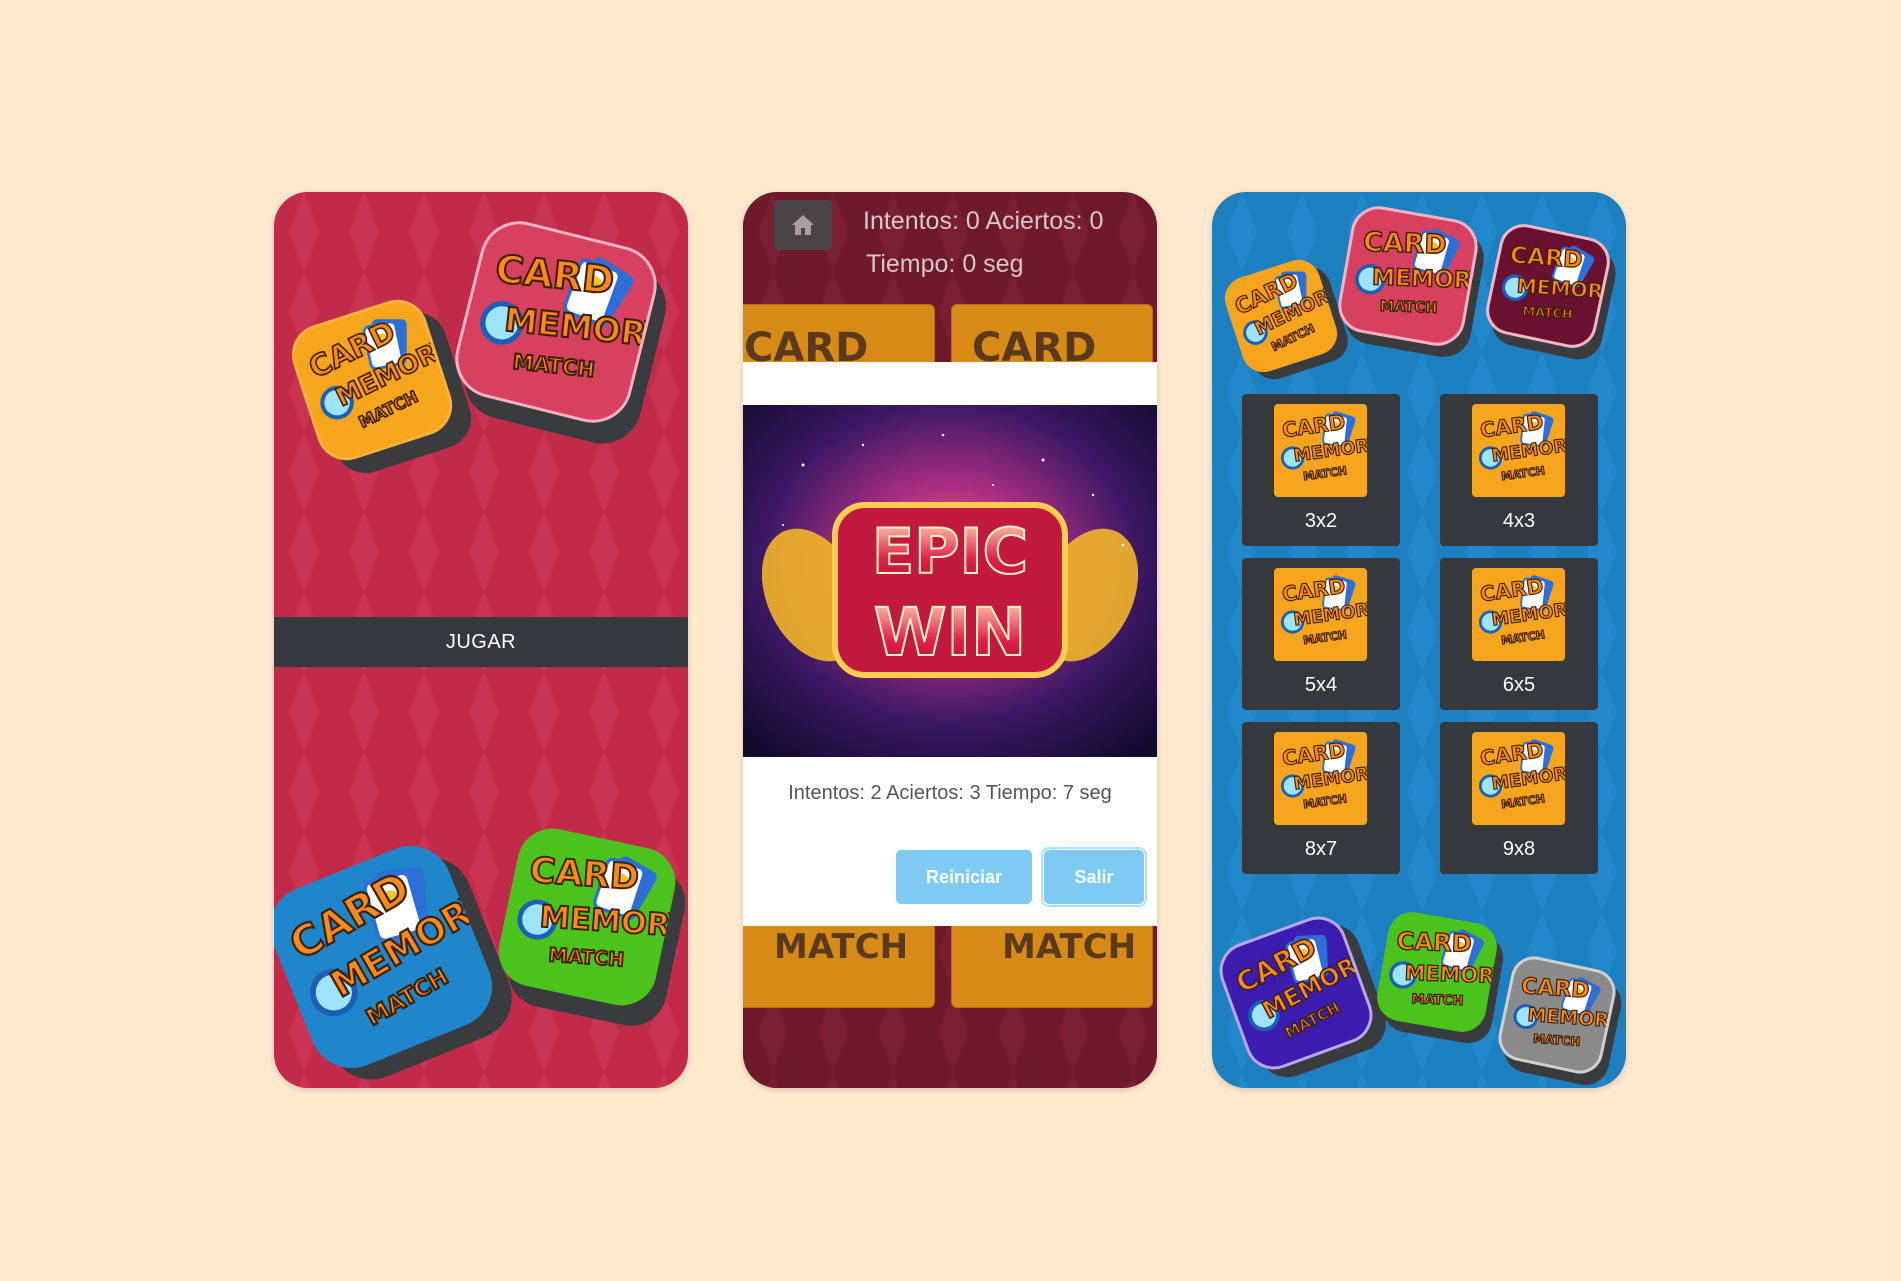  What do you see at coordinates (1094, 877) in the screenshot?
I see `exit-button: Salir` at bounding box center [1094, 877].